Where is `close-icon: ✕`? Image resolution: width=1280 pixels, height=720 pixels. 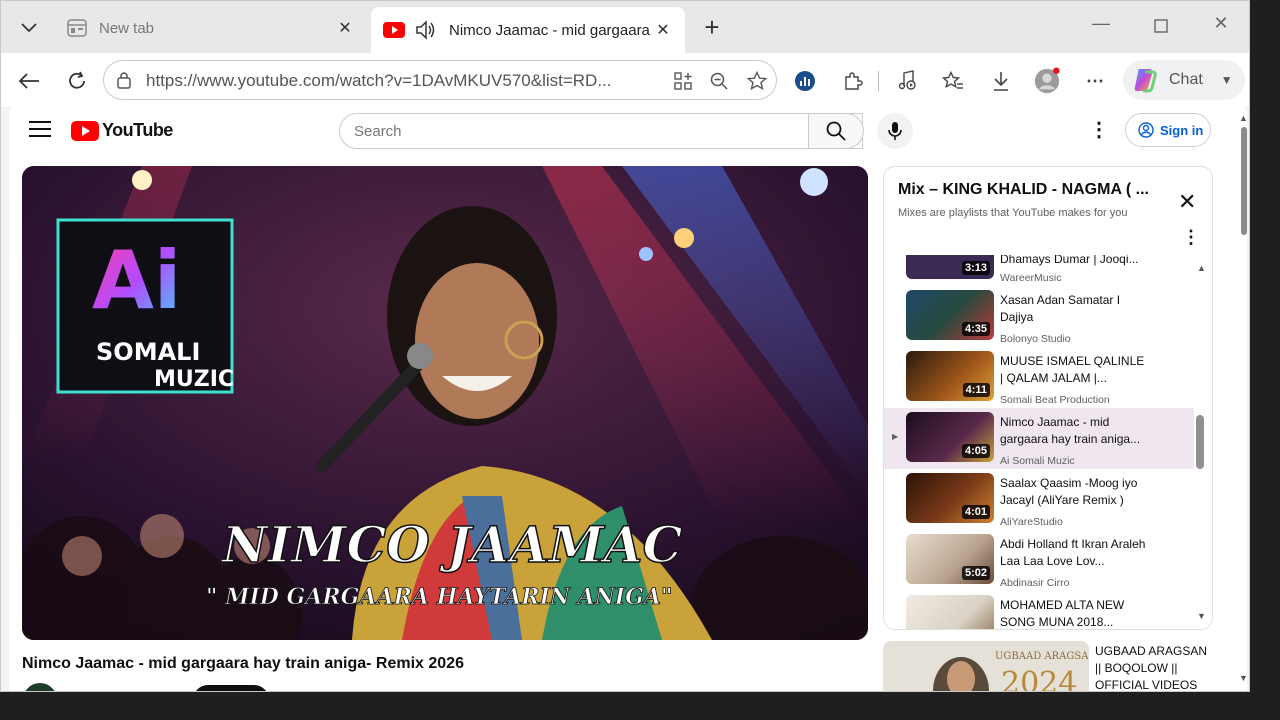
close-icon: ✕ is located at coordinates (1187, 202).